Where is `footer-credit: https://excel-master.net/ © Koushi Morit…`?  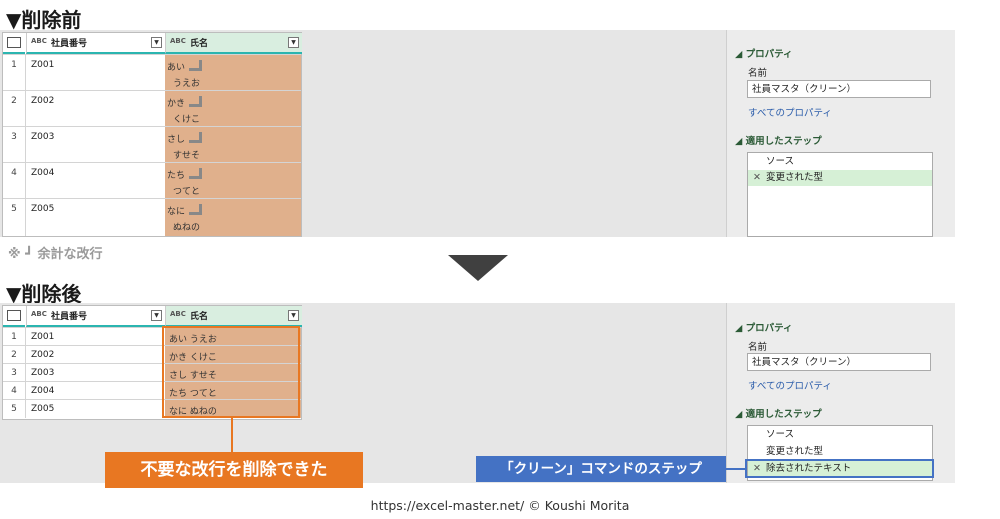 footer-credit: https://excel-master.net/ © Koushi Morit… is located at coordinates (500, 505).